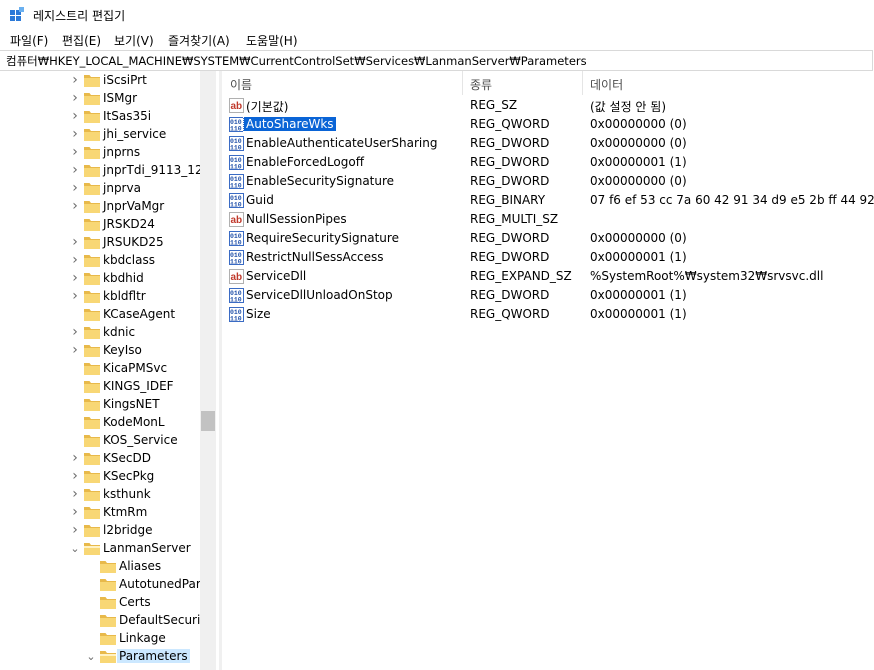 This screenshot has height=670, width=874. I want to click on tree-item: KodeMonL, so click(100, 423).